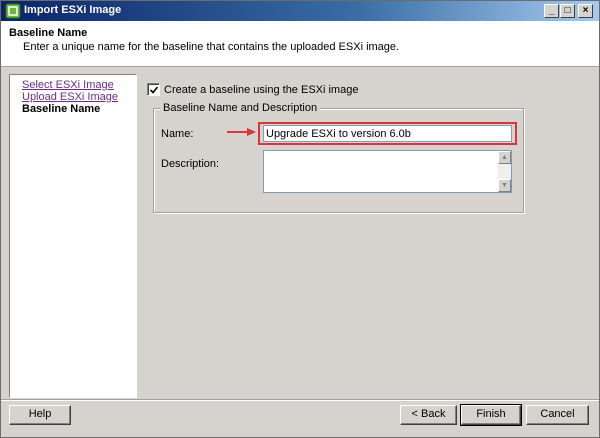 The width and height of the screenshot is (600, 438). Describe the element at coordinates (300, 400) in the screenshot. I see `footer-divider` at that location.